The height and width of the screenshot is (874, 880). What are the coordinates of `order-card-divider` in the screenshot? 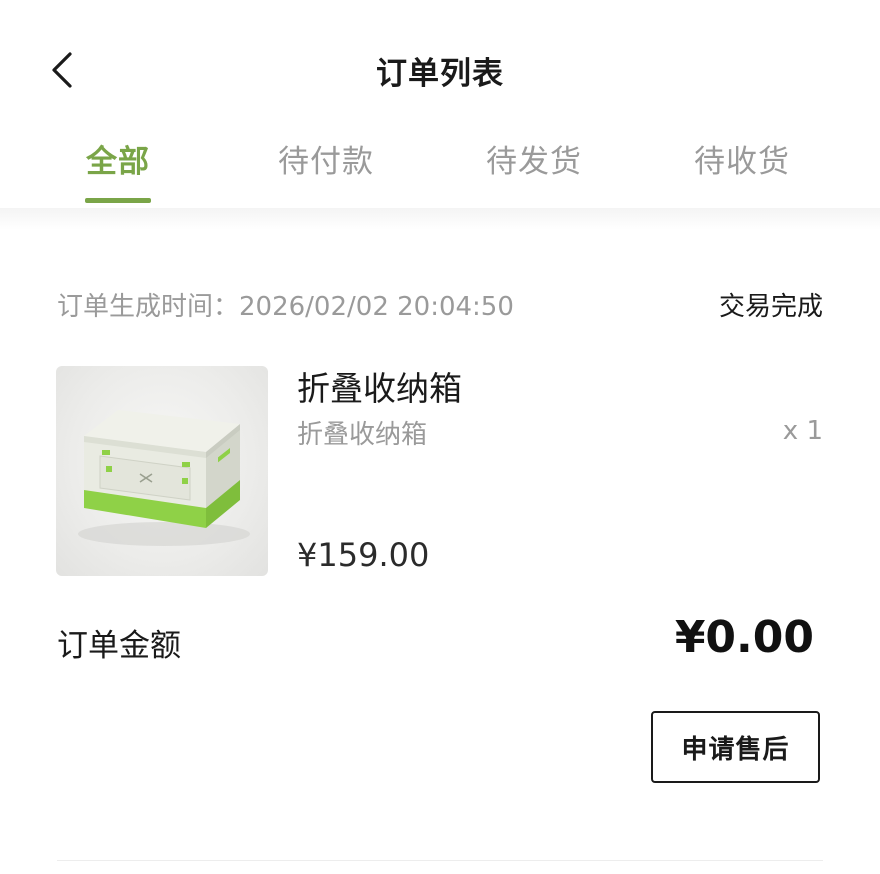 It's located at (440, 860).